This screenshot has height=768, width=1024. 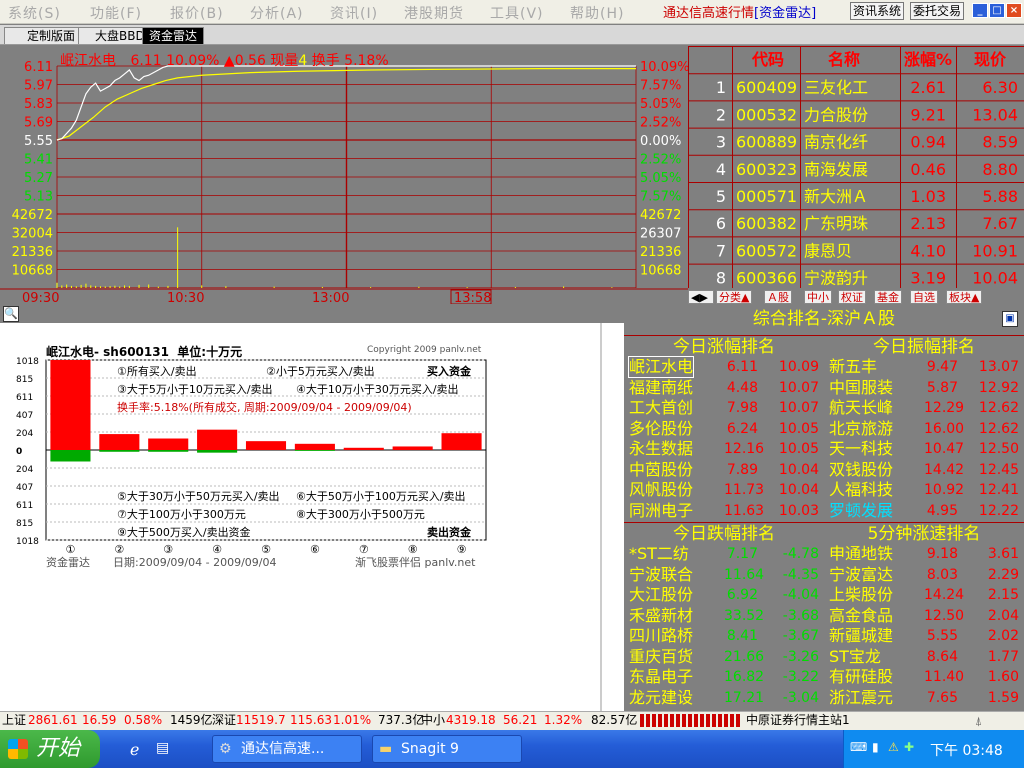 What do you see at coordinates (315, 549) in the screenshot?
I see `radar-x-label: ⑥` at bounding box center [315, 549].